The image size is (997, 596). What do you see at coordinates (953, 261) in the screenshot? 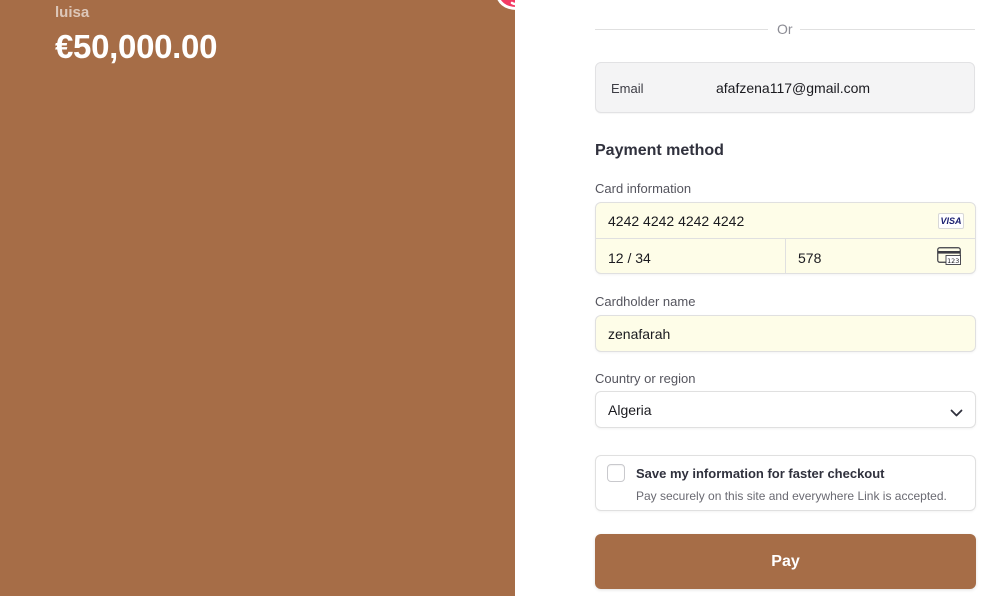
I see `cvc-icon-digits: 123` at bounding box center [953, 261].